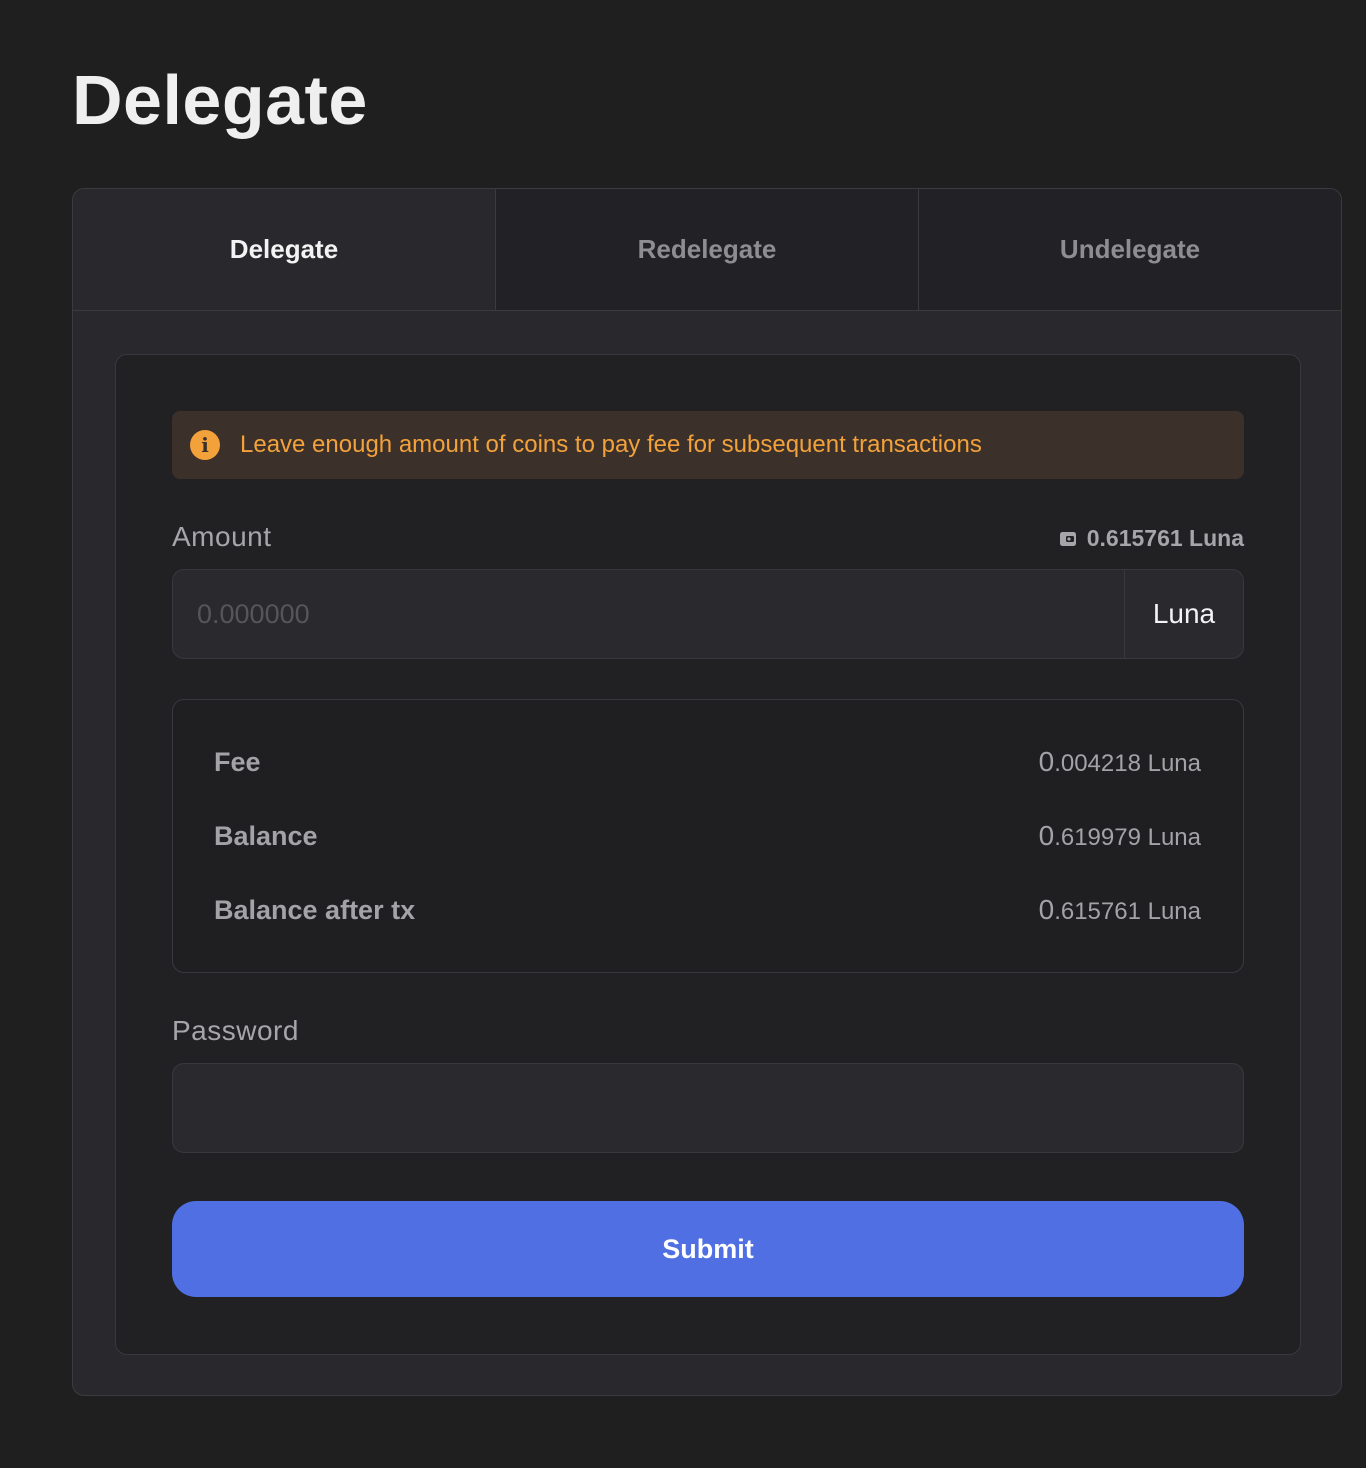 This screenshot has width=1366, height=1468. I want to click on info-icon: i, so click(205, 445).